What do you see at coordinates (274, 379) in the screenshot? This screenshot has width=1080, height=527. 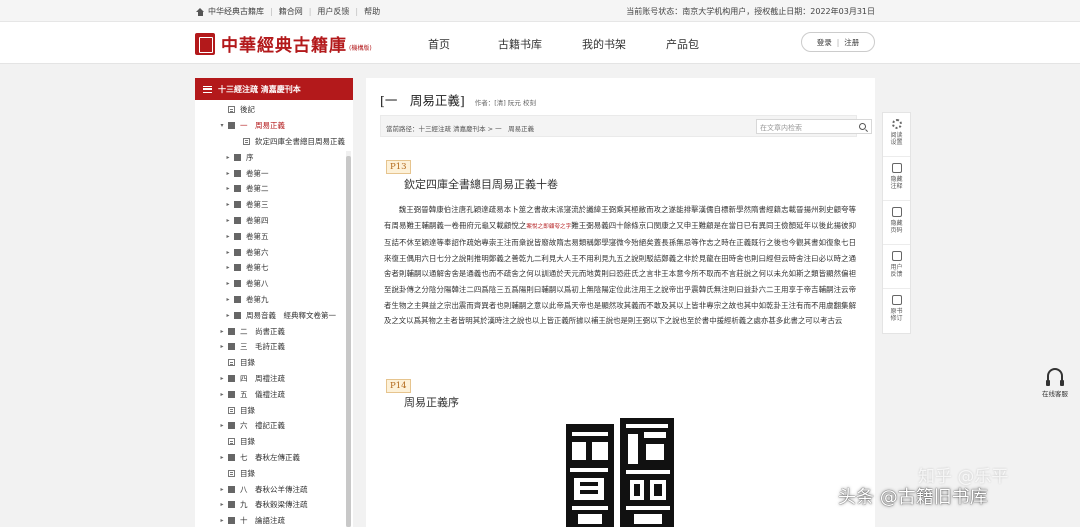 I see `toc-item: ▸ 四 周禮注疏` at bounding box center [274, 379].